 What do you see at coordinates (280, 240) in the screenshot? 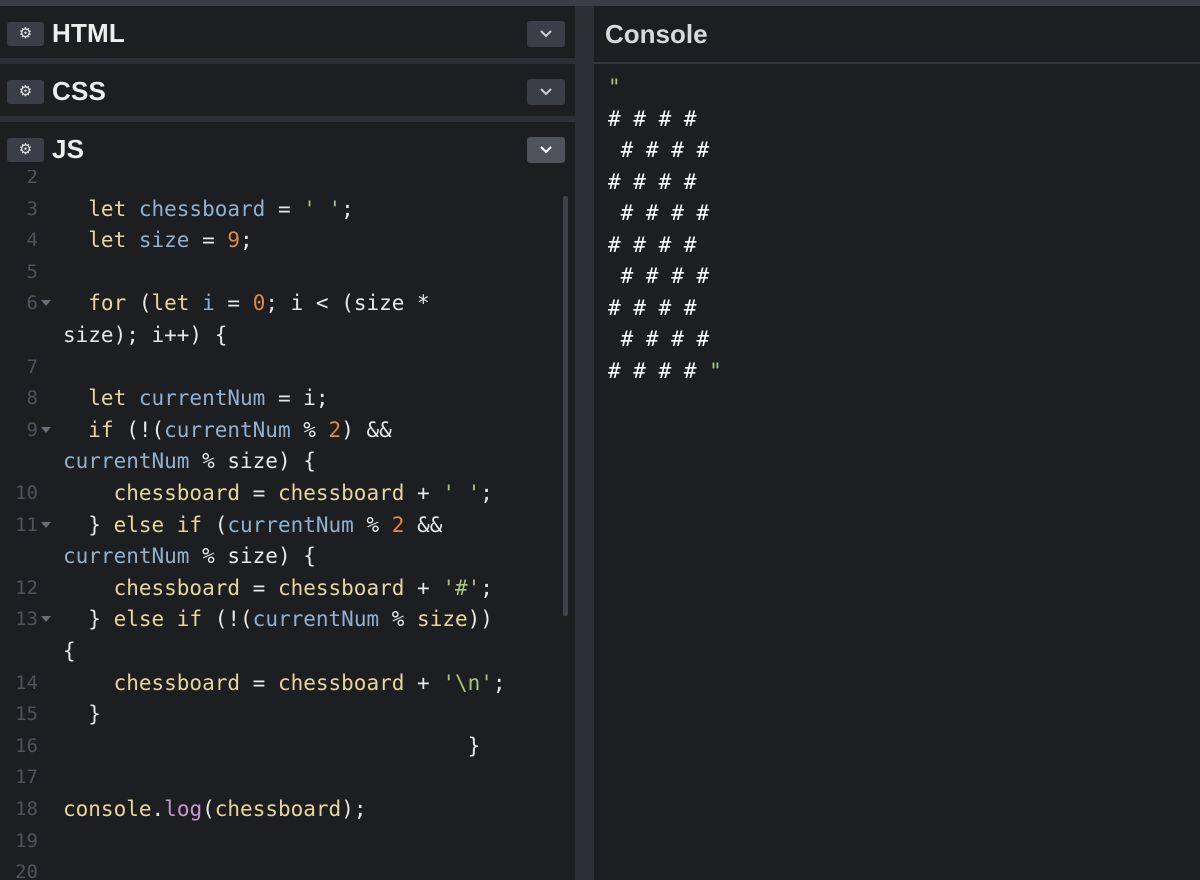
I see `code-line: 4 let size = 9;` at bounding box center [280, 240].